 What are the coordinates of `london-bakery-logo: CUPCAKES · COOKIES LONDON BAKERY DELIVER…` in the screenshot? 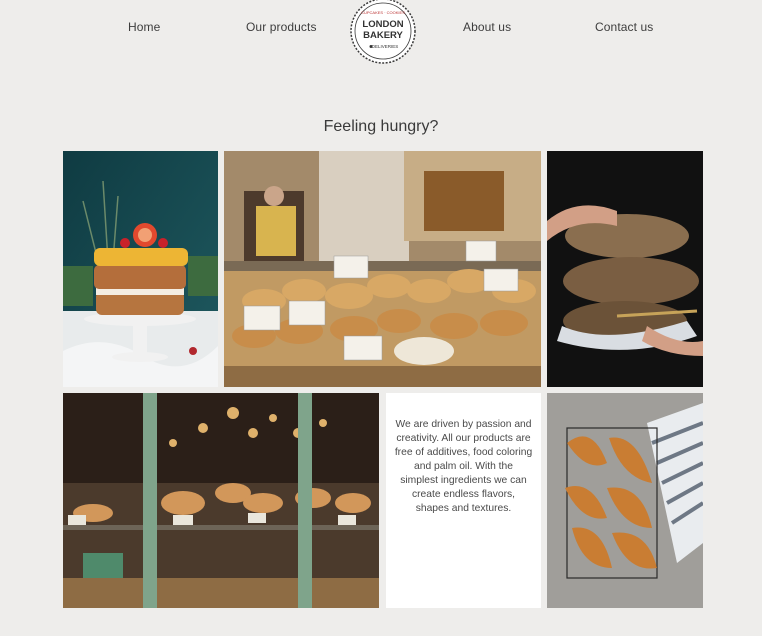 It's located at (383, 32).